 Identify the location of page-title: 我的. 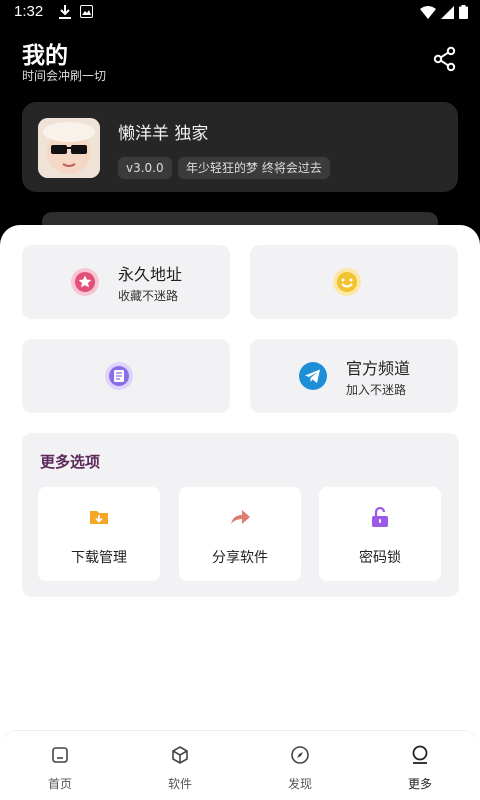
(45, 56).